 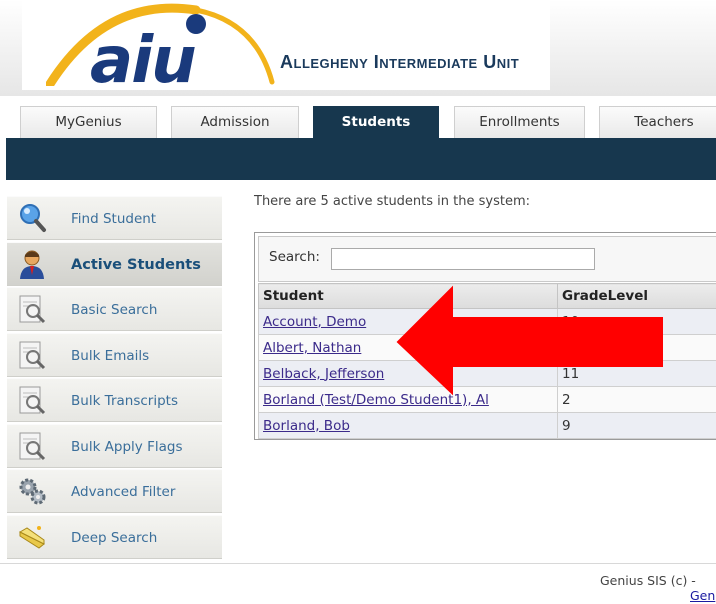 I want to click on footer-copyright: Genius SIS (c) -, so click(x=648, y=580).